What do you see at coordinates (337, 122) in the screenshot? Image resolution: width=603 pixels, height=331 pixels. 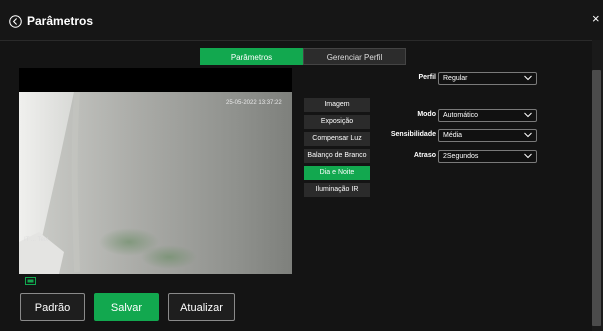 I see `menu-item-exposicao: Exposição` at bounding box center [337, 122].